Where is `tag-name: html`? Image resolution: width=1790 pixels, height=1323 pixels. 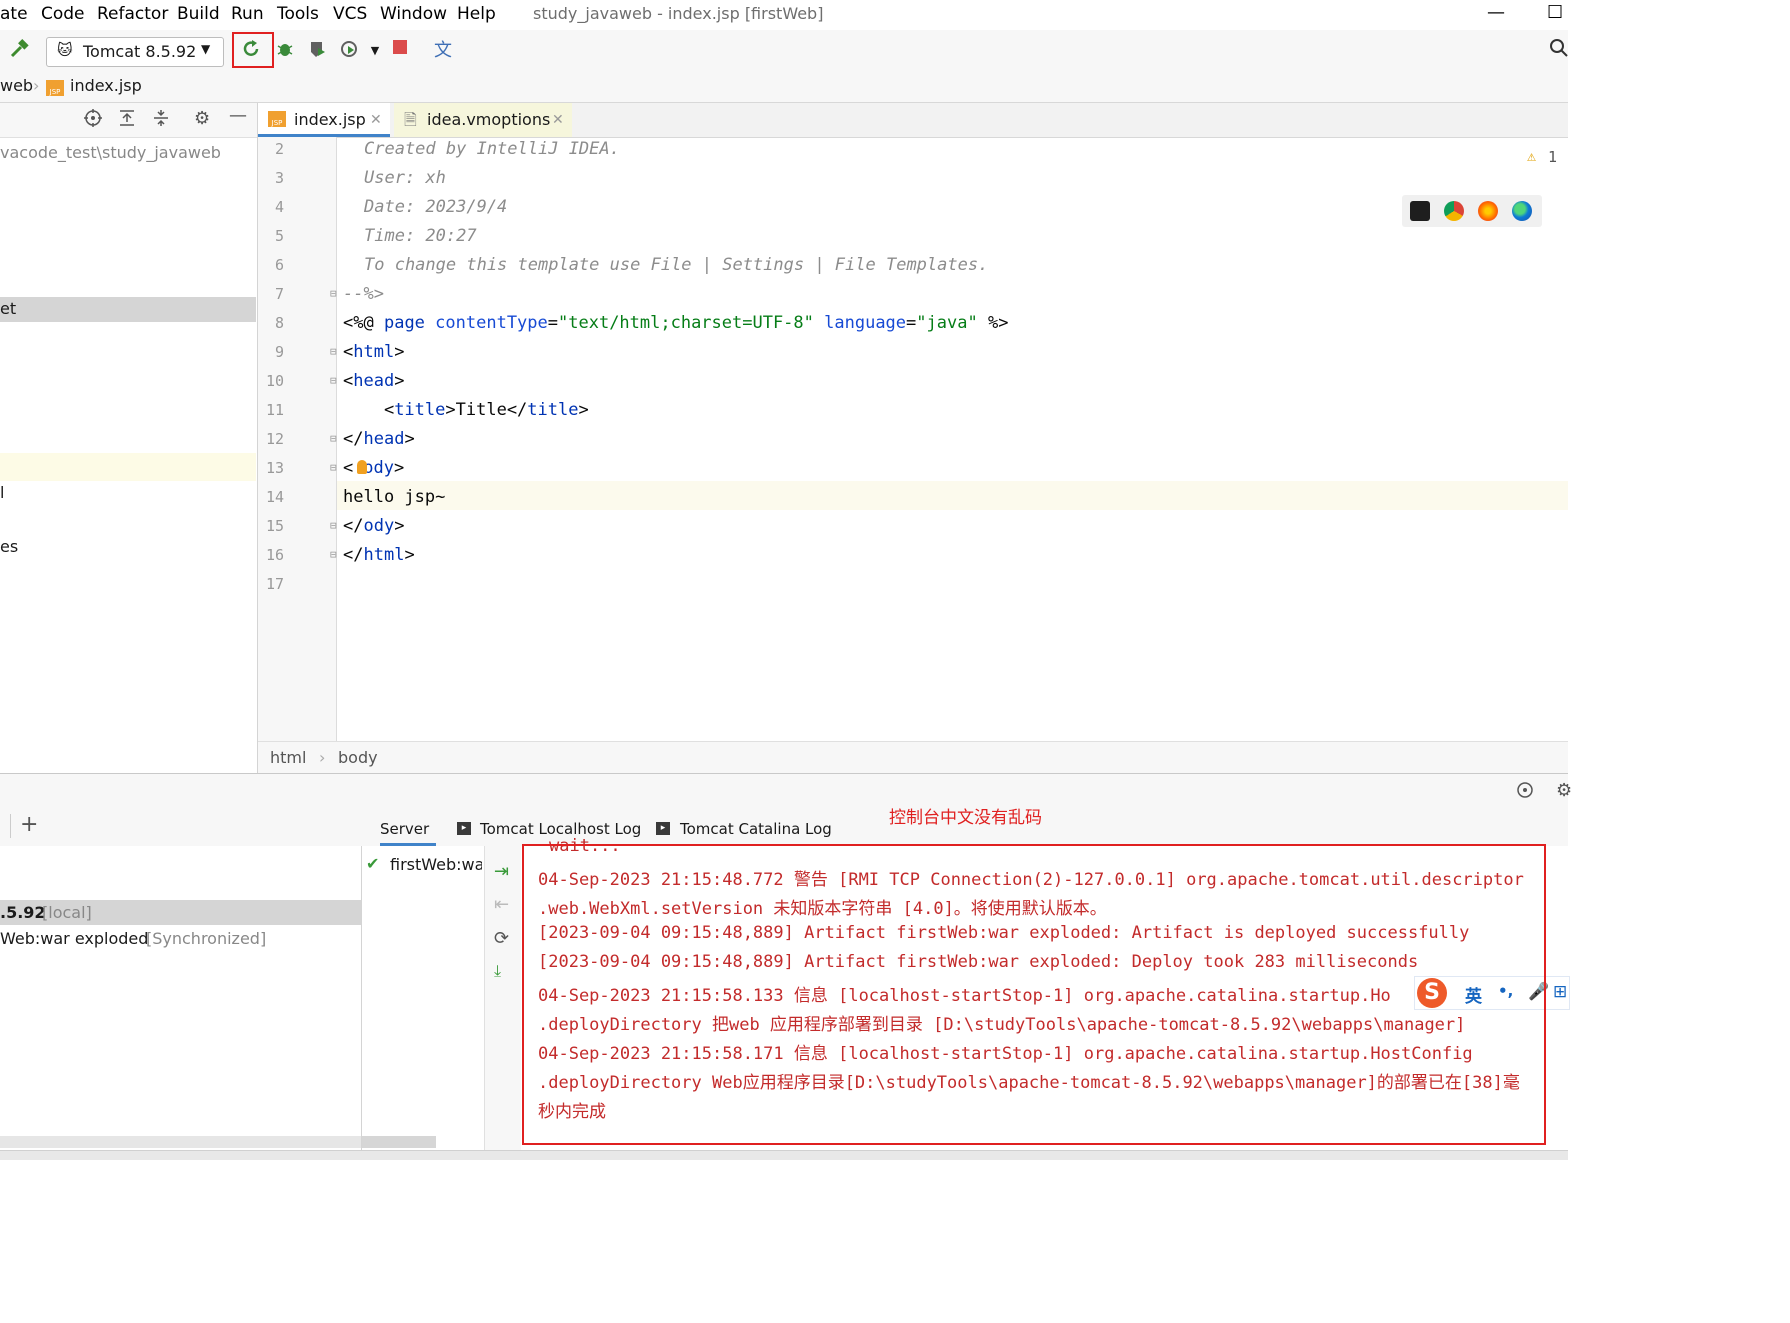
tag-name: html is located at coordinates (384, 555).